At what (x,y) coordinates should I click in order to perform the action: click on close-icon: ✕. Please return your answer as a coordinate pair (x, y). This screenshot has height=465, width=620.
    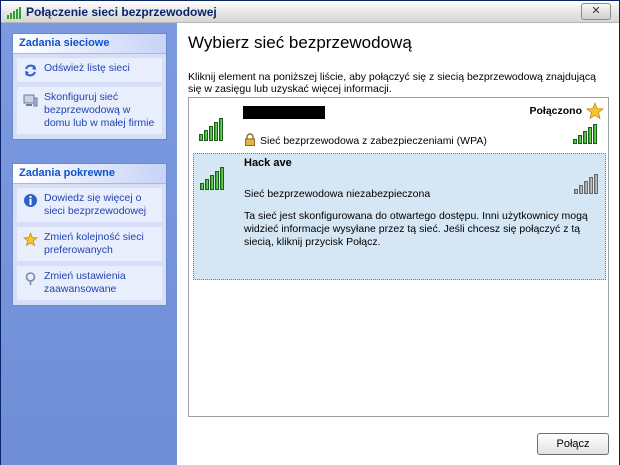
    Looking at the image, I should click on (596, 11).